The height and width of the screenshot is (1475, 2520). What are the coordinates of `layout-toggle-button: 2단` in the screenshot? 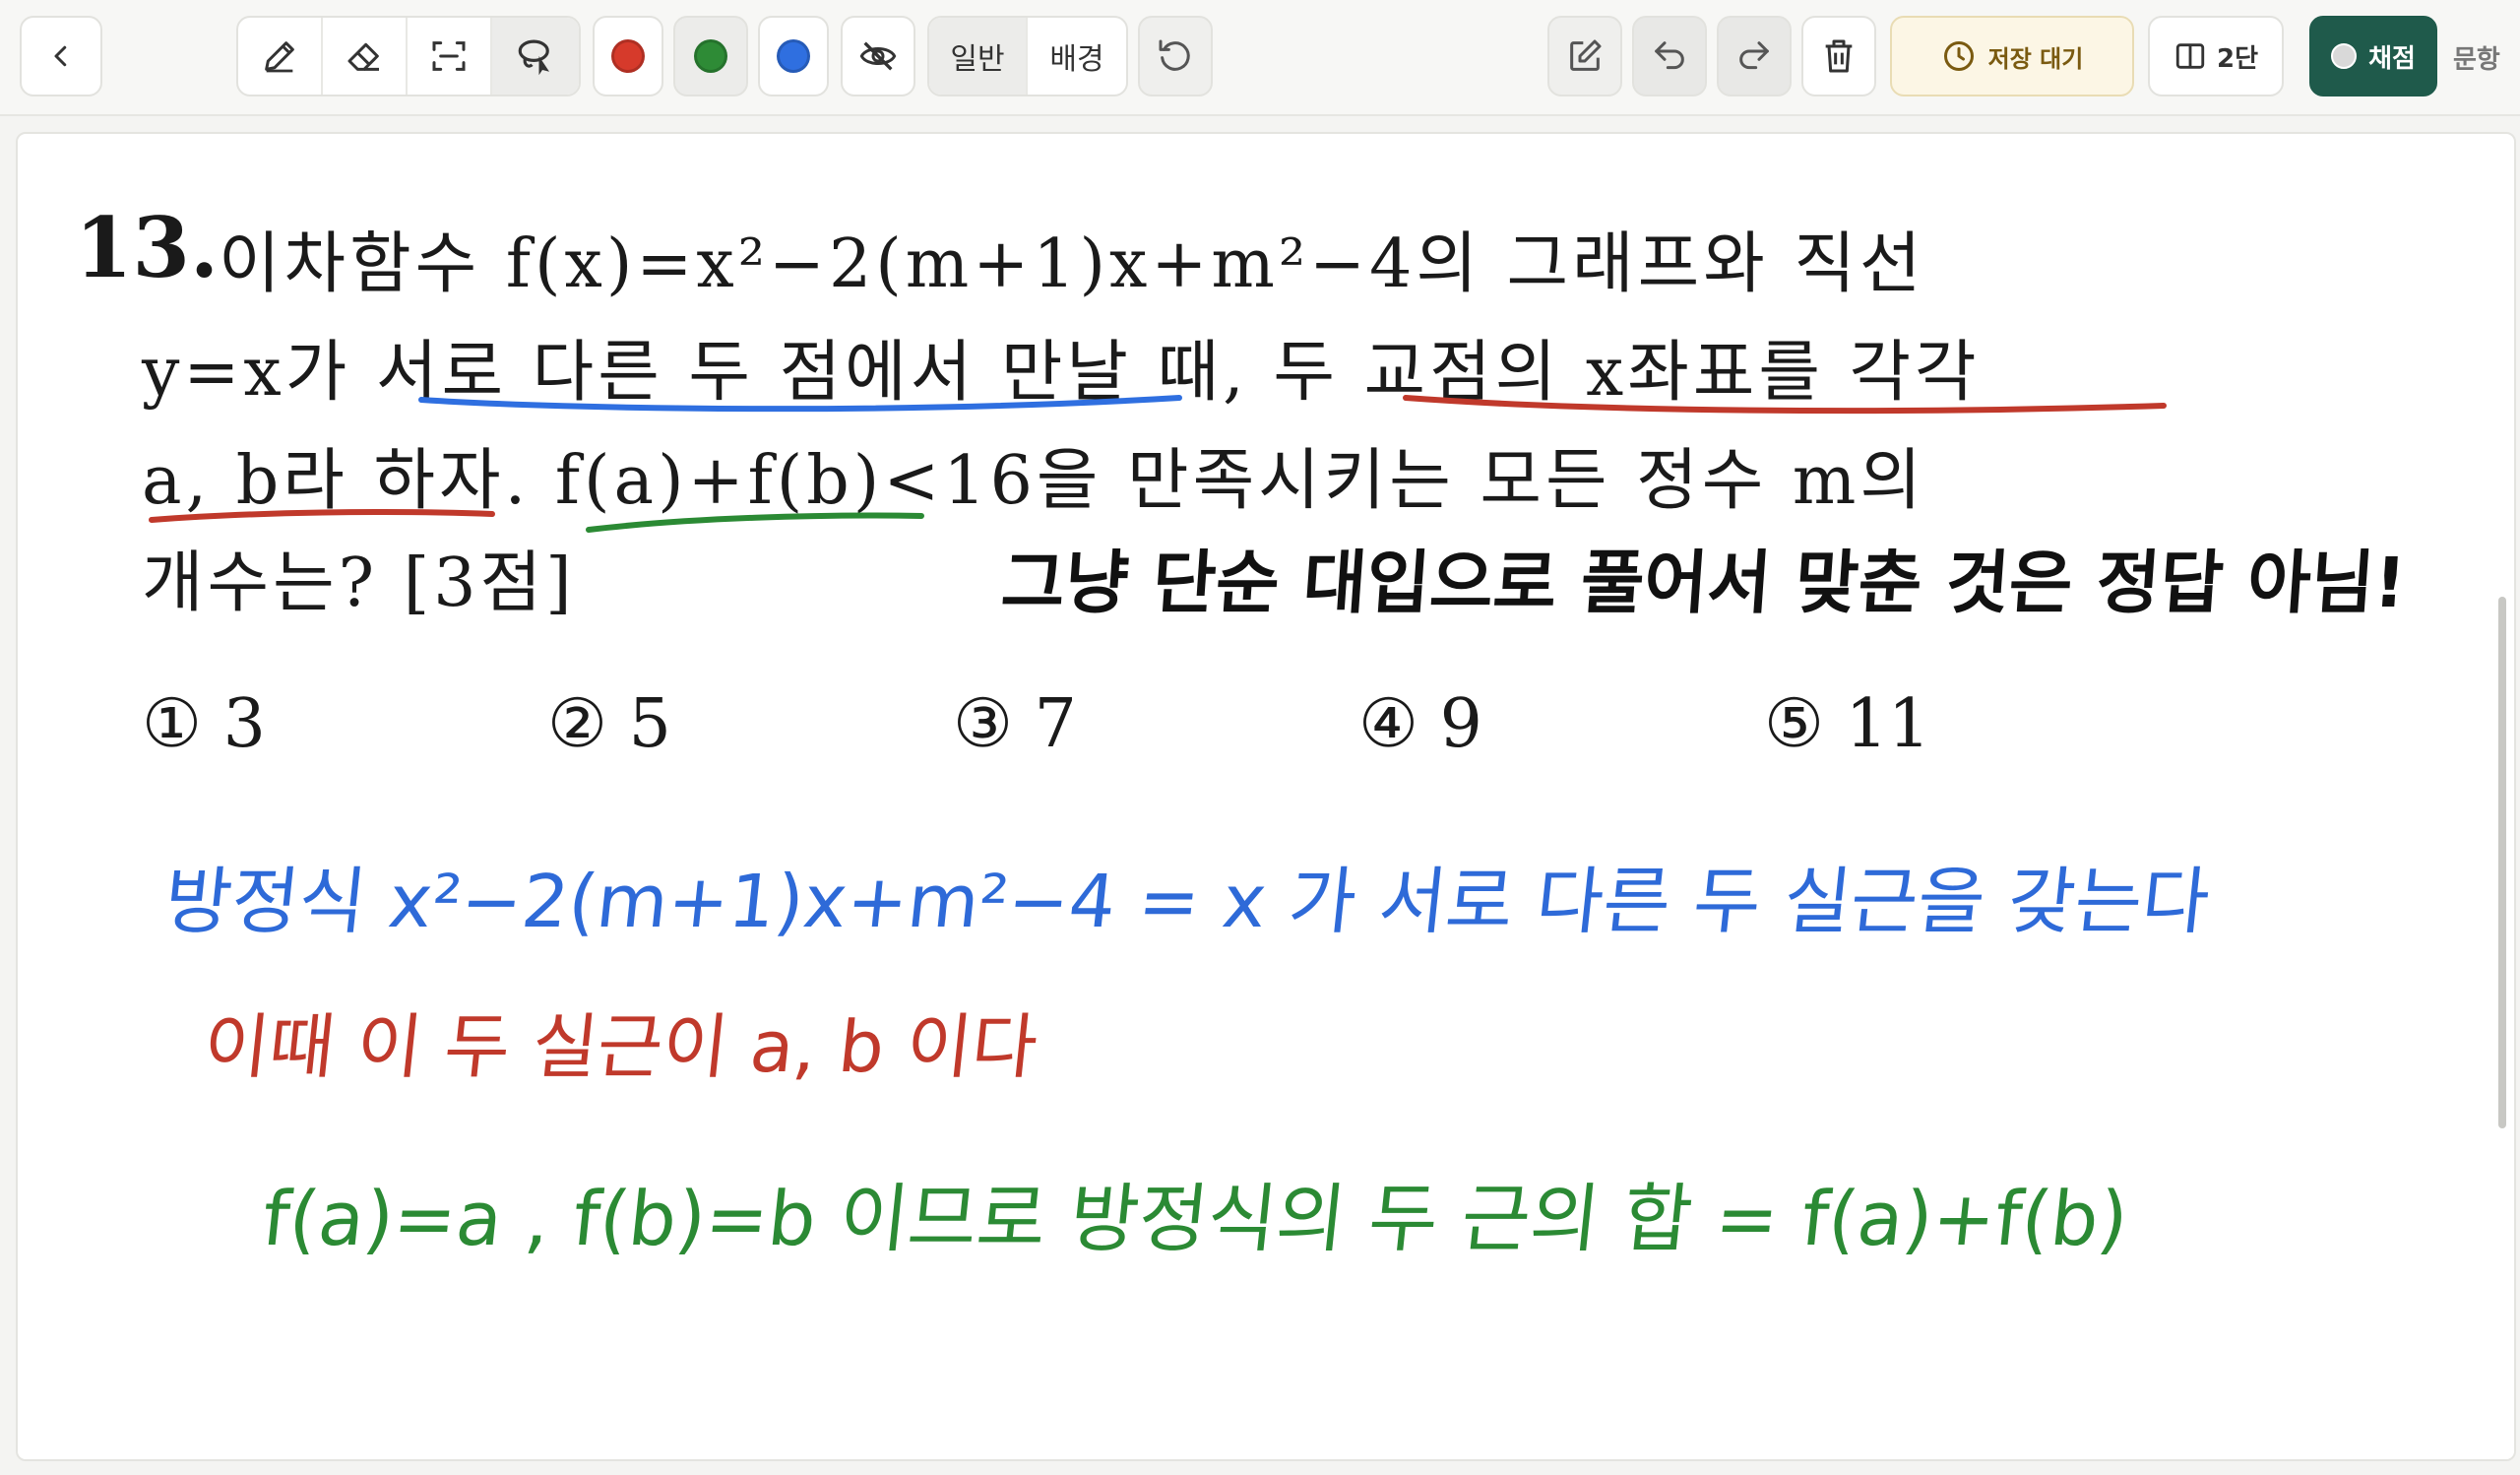 It's located at (2216, 56).